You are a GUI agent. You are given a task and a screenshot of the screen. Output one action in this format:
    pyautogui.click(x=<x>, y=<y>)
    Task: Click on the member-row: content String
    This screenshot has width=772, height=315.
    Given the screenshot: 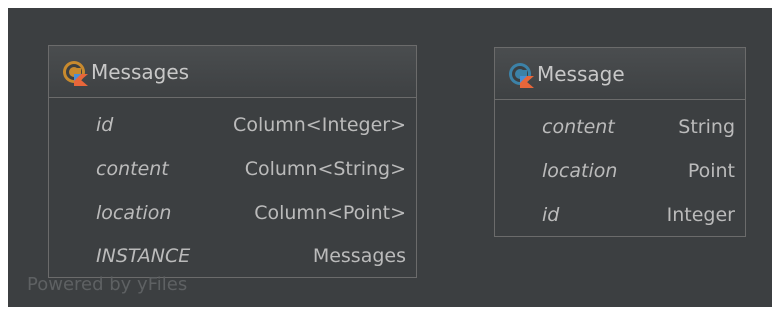 What is the action you would take?
    pyautogui.click(x=620, y=127)
    